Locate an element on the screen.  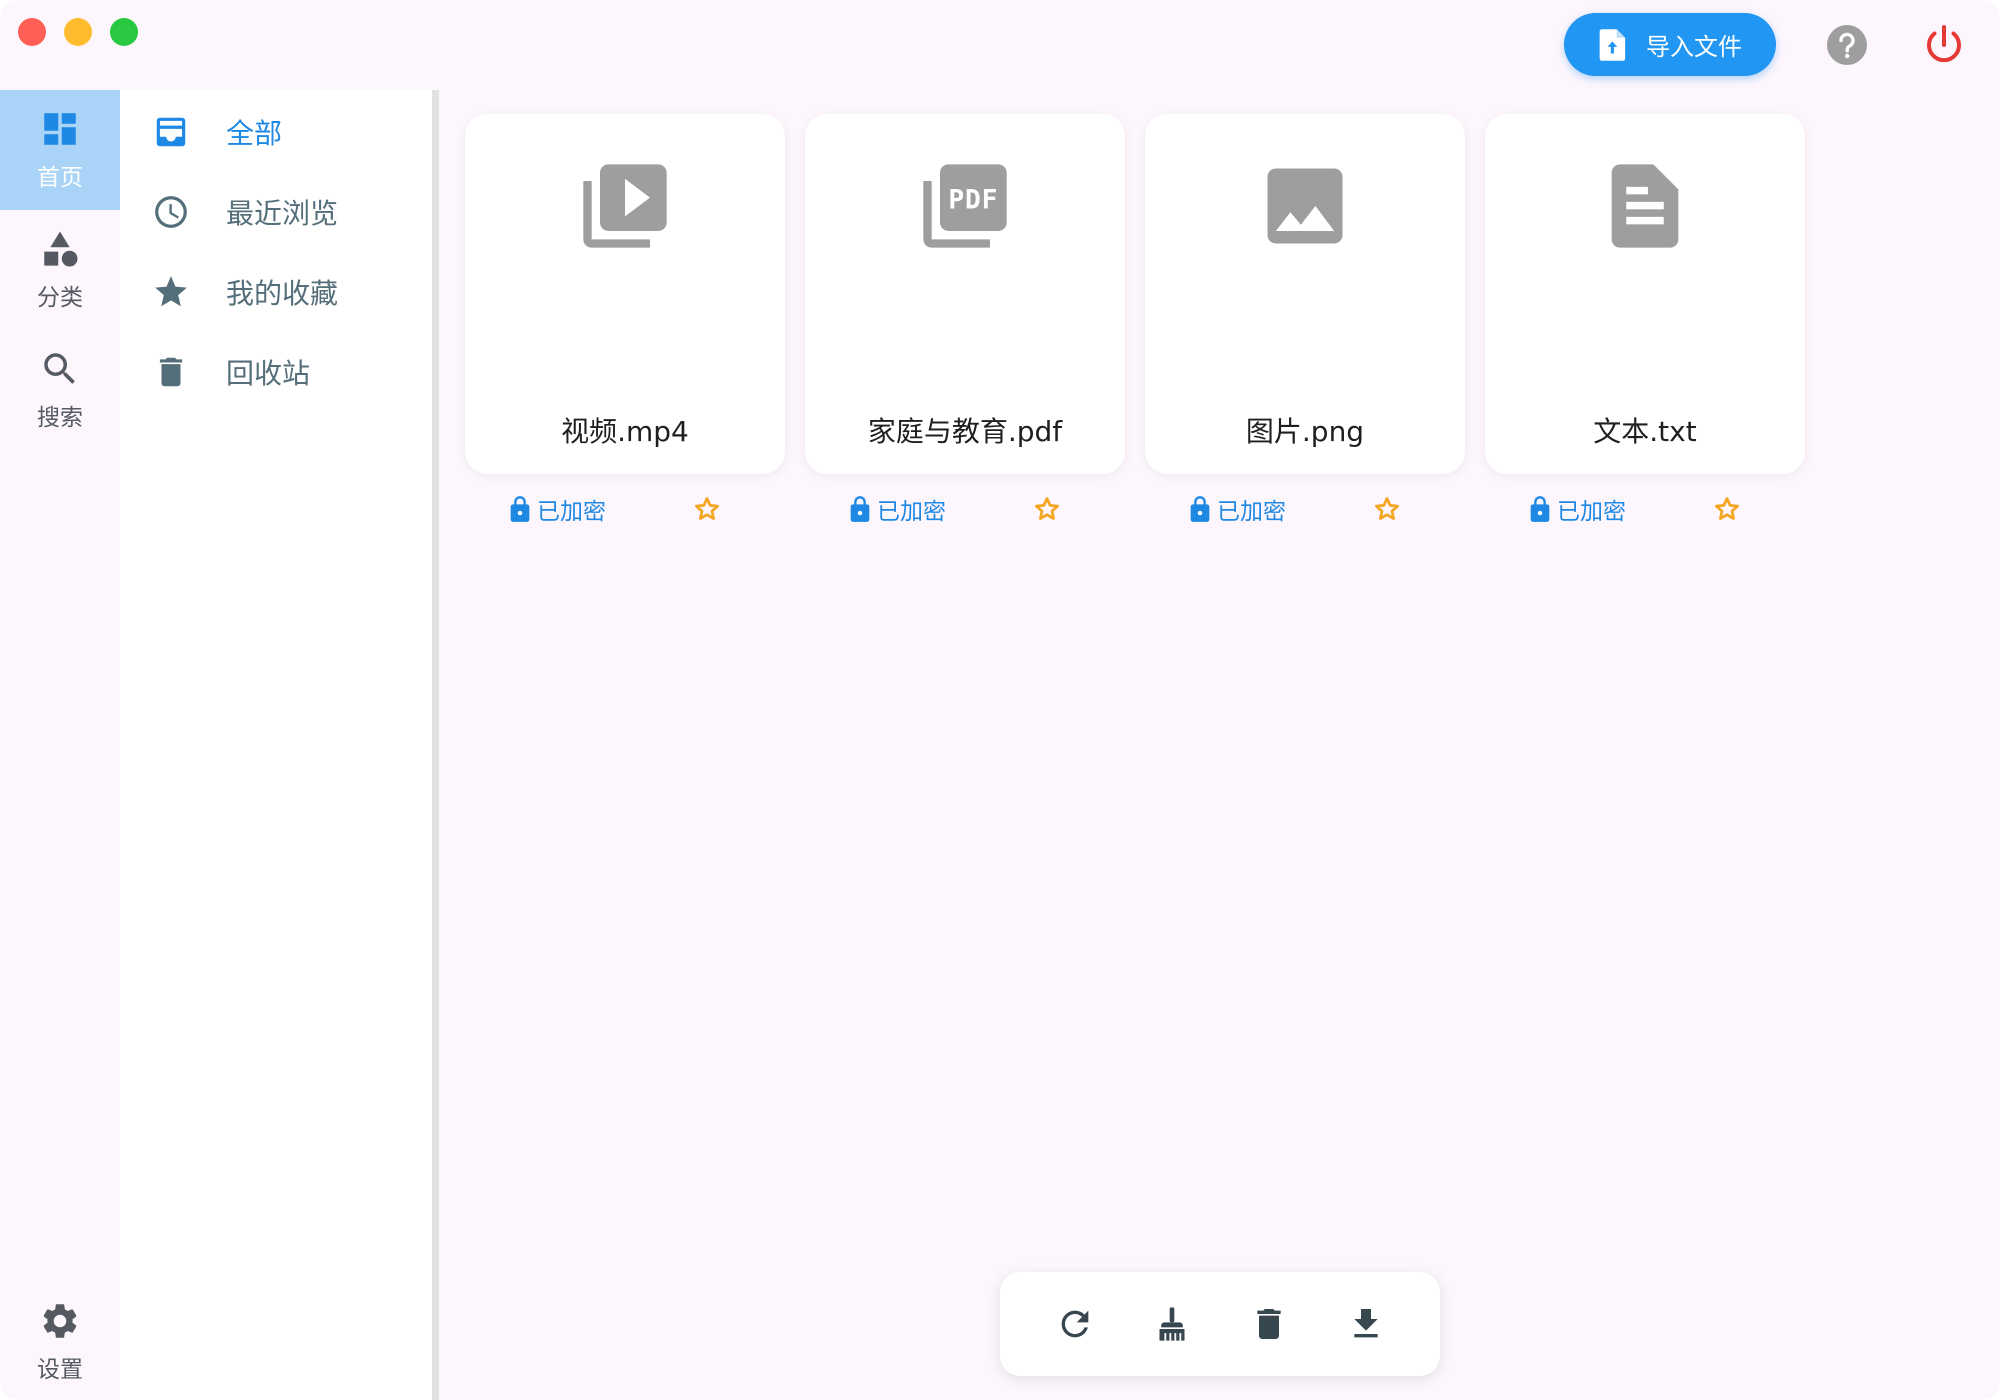
file-name: 图片.png is located at coordinates (1305, 431).